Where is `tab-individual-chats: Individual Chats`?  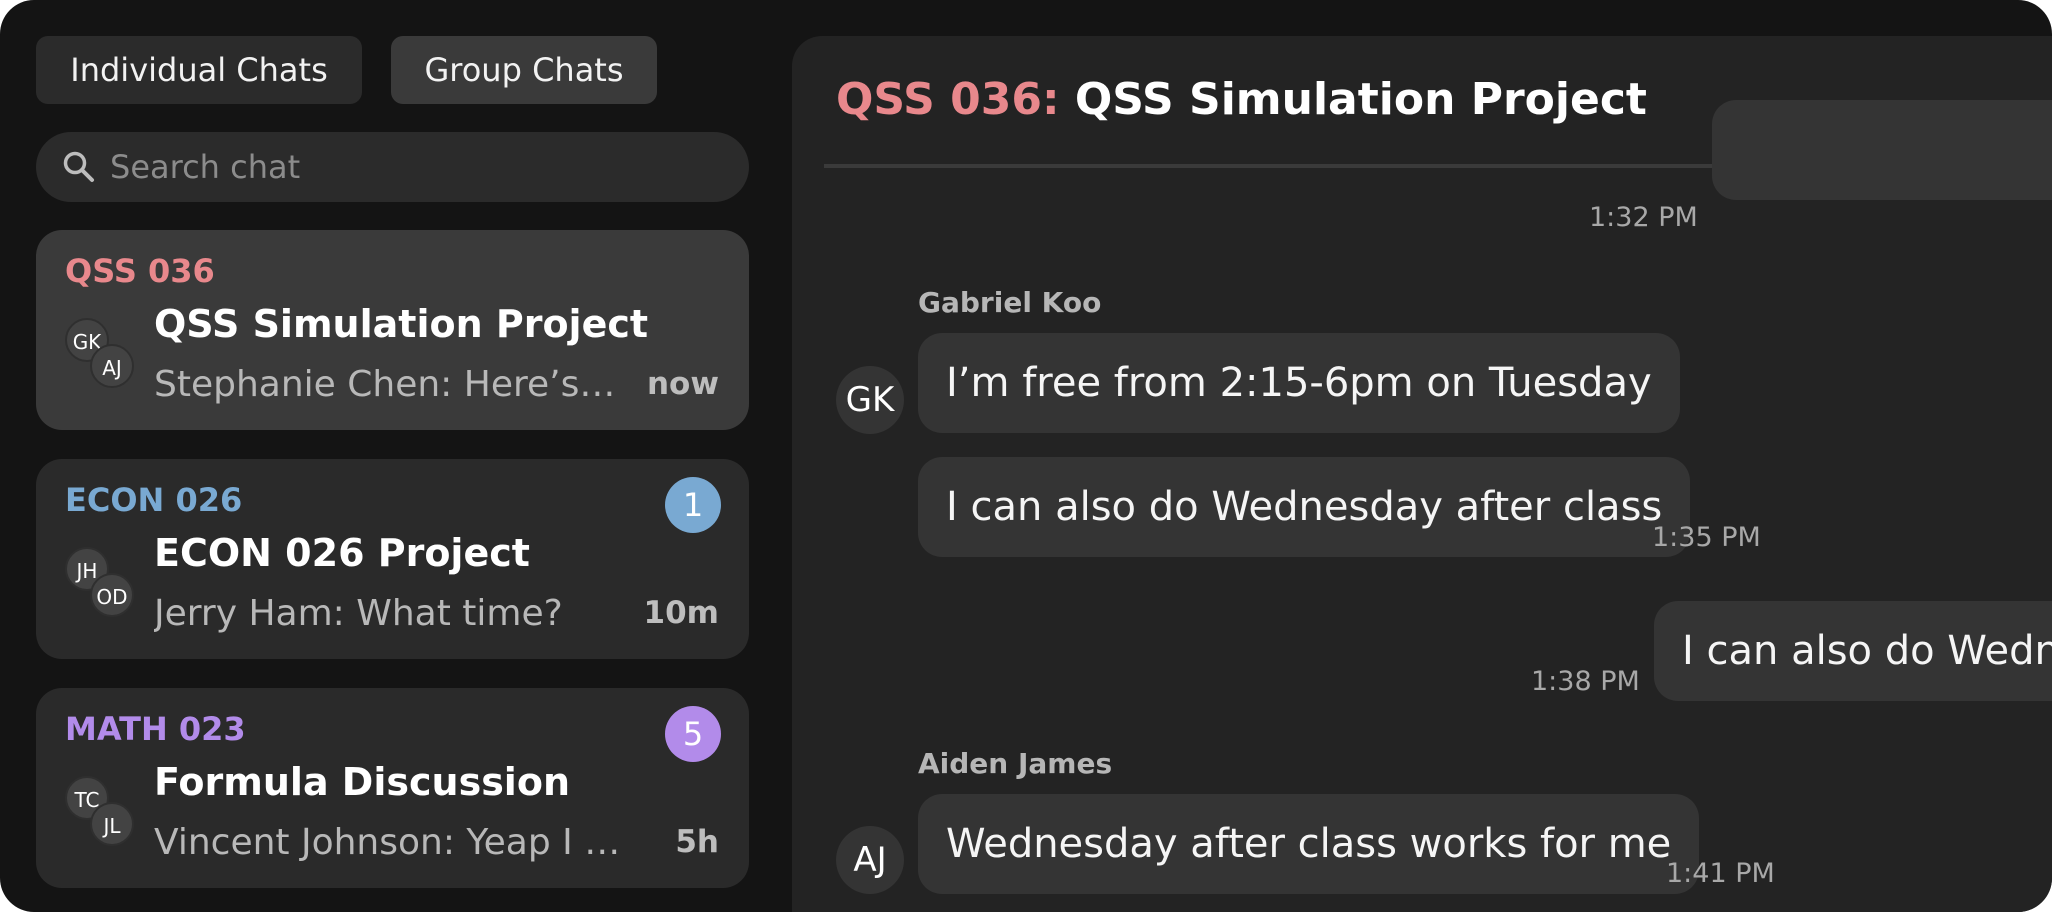
tab-individual-chats: Individual Chats is located at coordinates (199, 70).